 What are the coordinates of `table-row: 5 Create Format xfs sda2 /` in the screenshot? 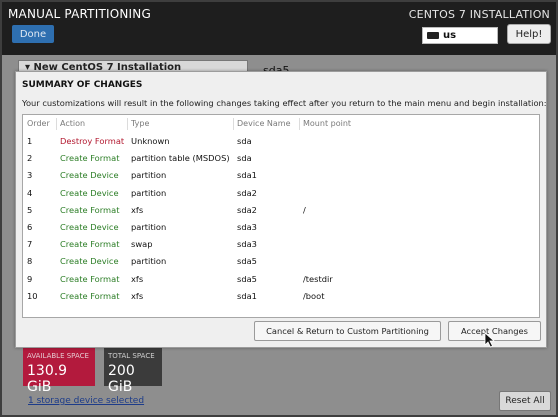 It's located at (281, 210).